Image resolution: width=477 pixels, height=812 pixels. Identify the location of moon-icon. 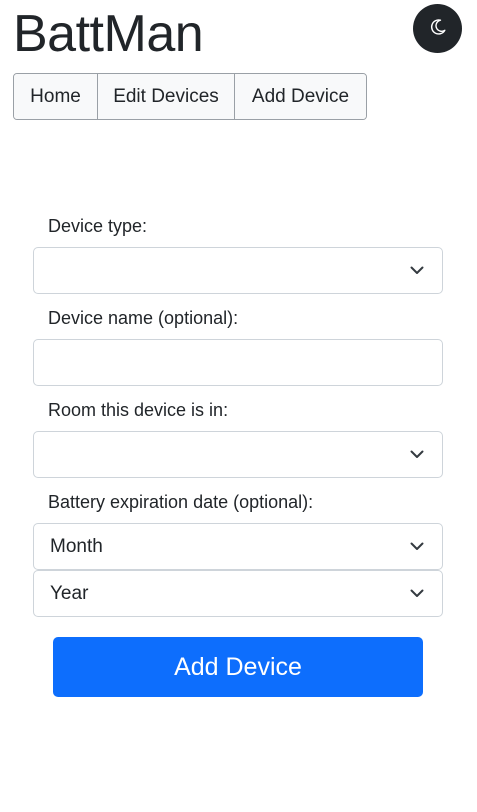
(438, 28).